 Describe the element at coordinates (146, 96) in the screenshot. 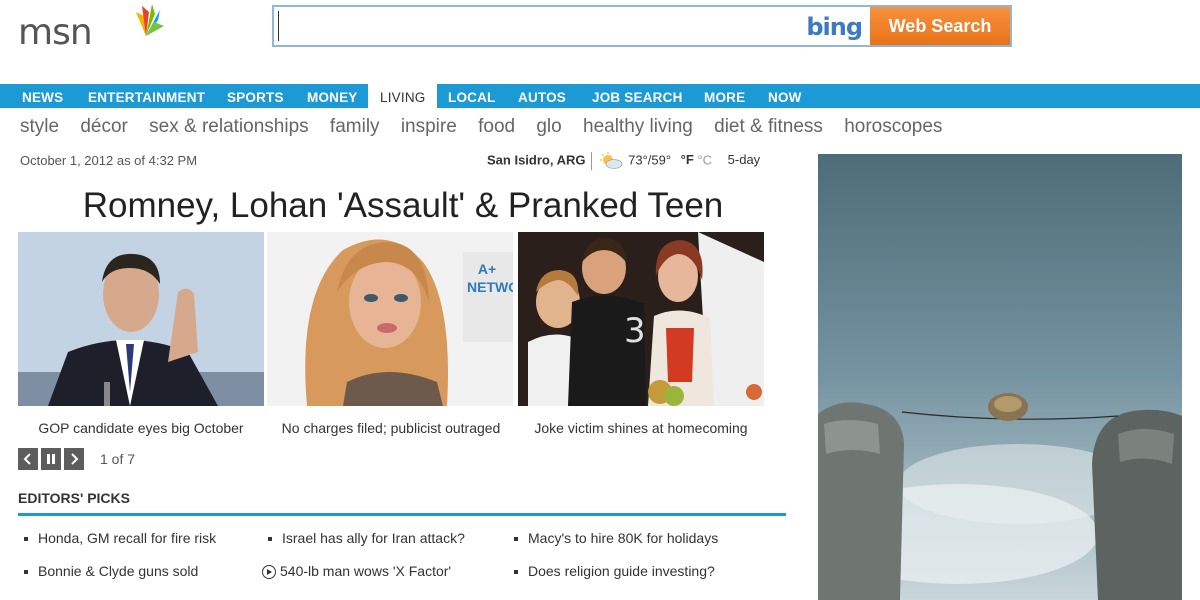

I see `nav-entertainment: ENTERTAINMENT` at that location.